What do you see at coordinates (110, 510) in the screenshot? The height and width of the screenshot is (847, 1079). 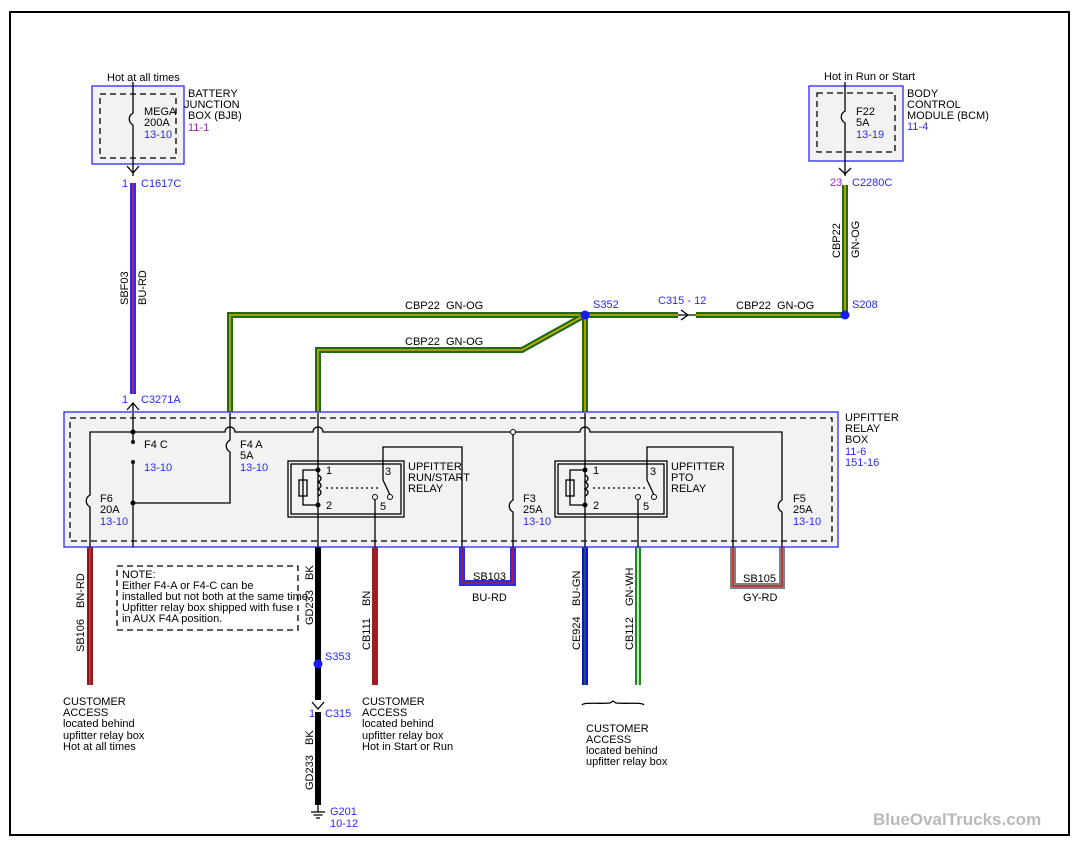 I see `fuse-f6-rating: 20A` at bounding box center [110, 510].